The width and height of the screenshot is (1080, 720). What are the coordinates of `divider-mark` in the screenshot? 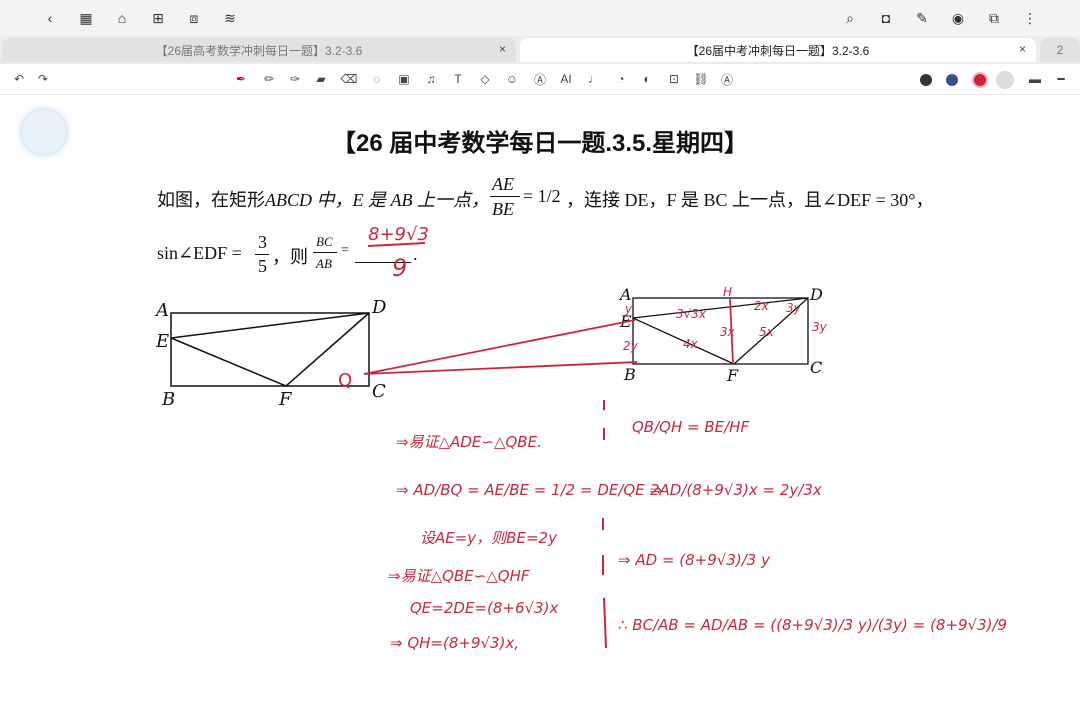 It's located at (605, 623).